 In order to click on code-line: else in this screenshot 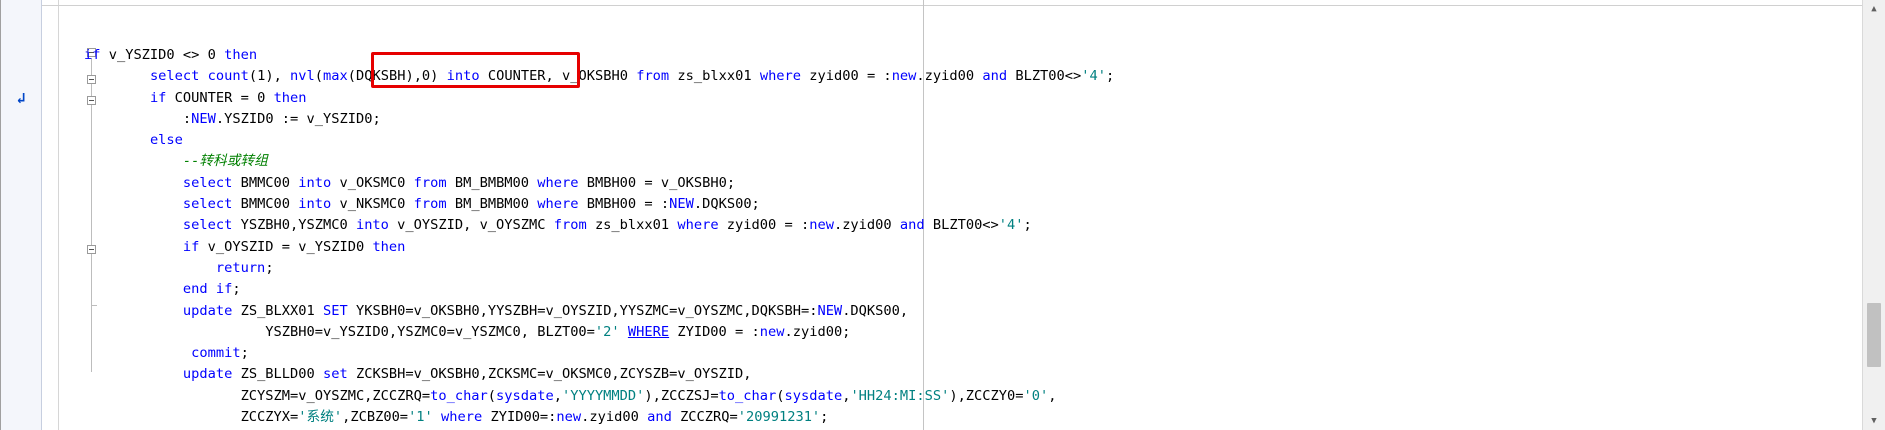, I will do `click(599, 140)`.